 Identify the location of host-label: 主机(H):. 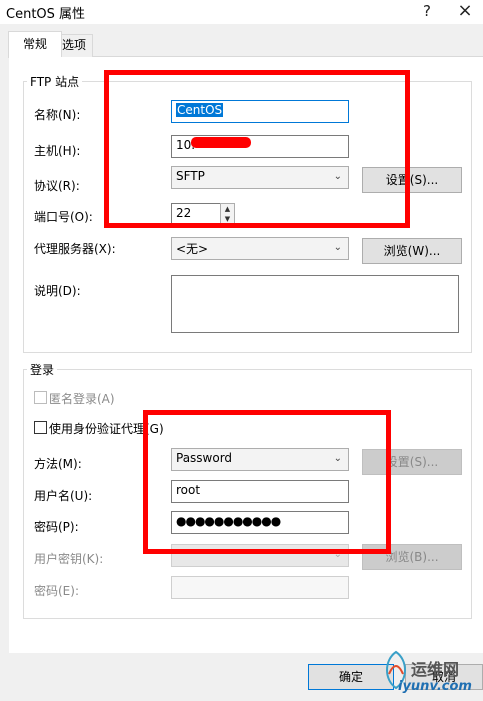
(57, 151).